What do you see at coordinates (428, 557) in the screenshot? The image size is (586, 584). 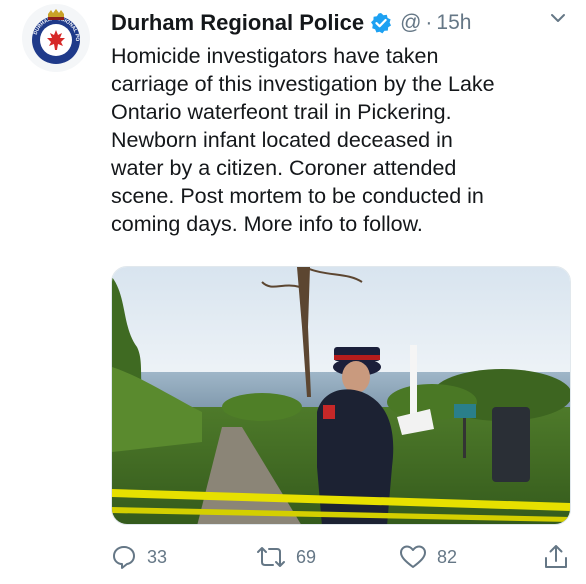 I see `like-button: 82` at bounding box center [428, 557].